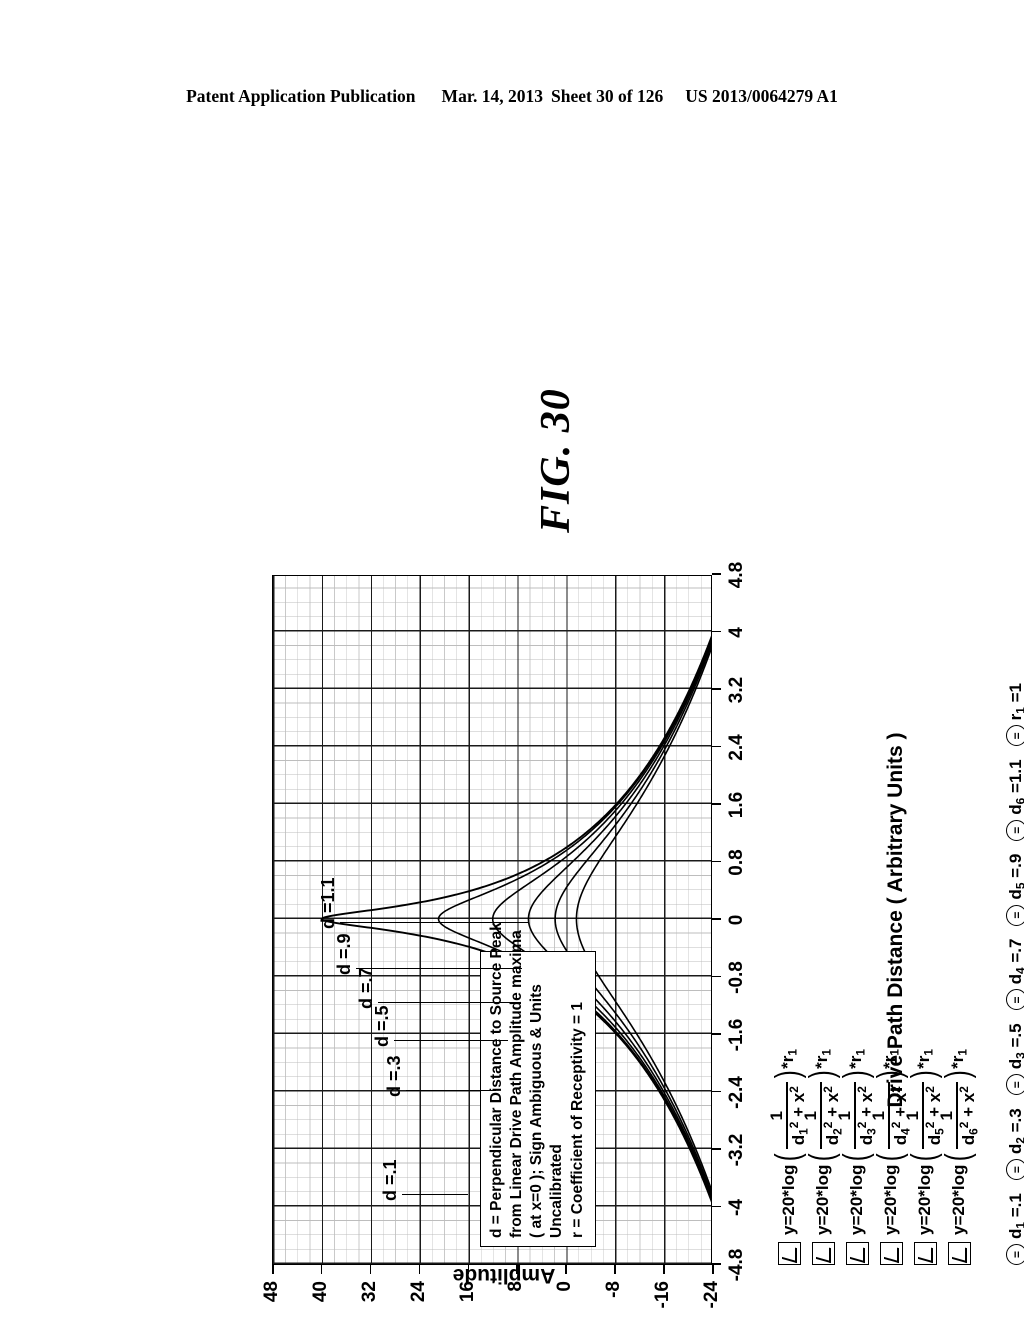 Image resolution: width=1024 pixels, height=1327 pixels. What do you see at coordinates (736, 747) in the screenshot?
I see `x-tick-label: 2.4` at bounding box center [736, 747].